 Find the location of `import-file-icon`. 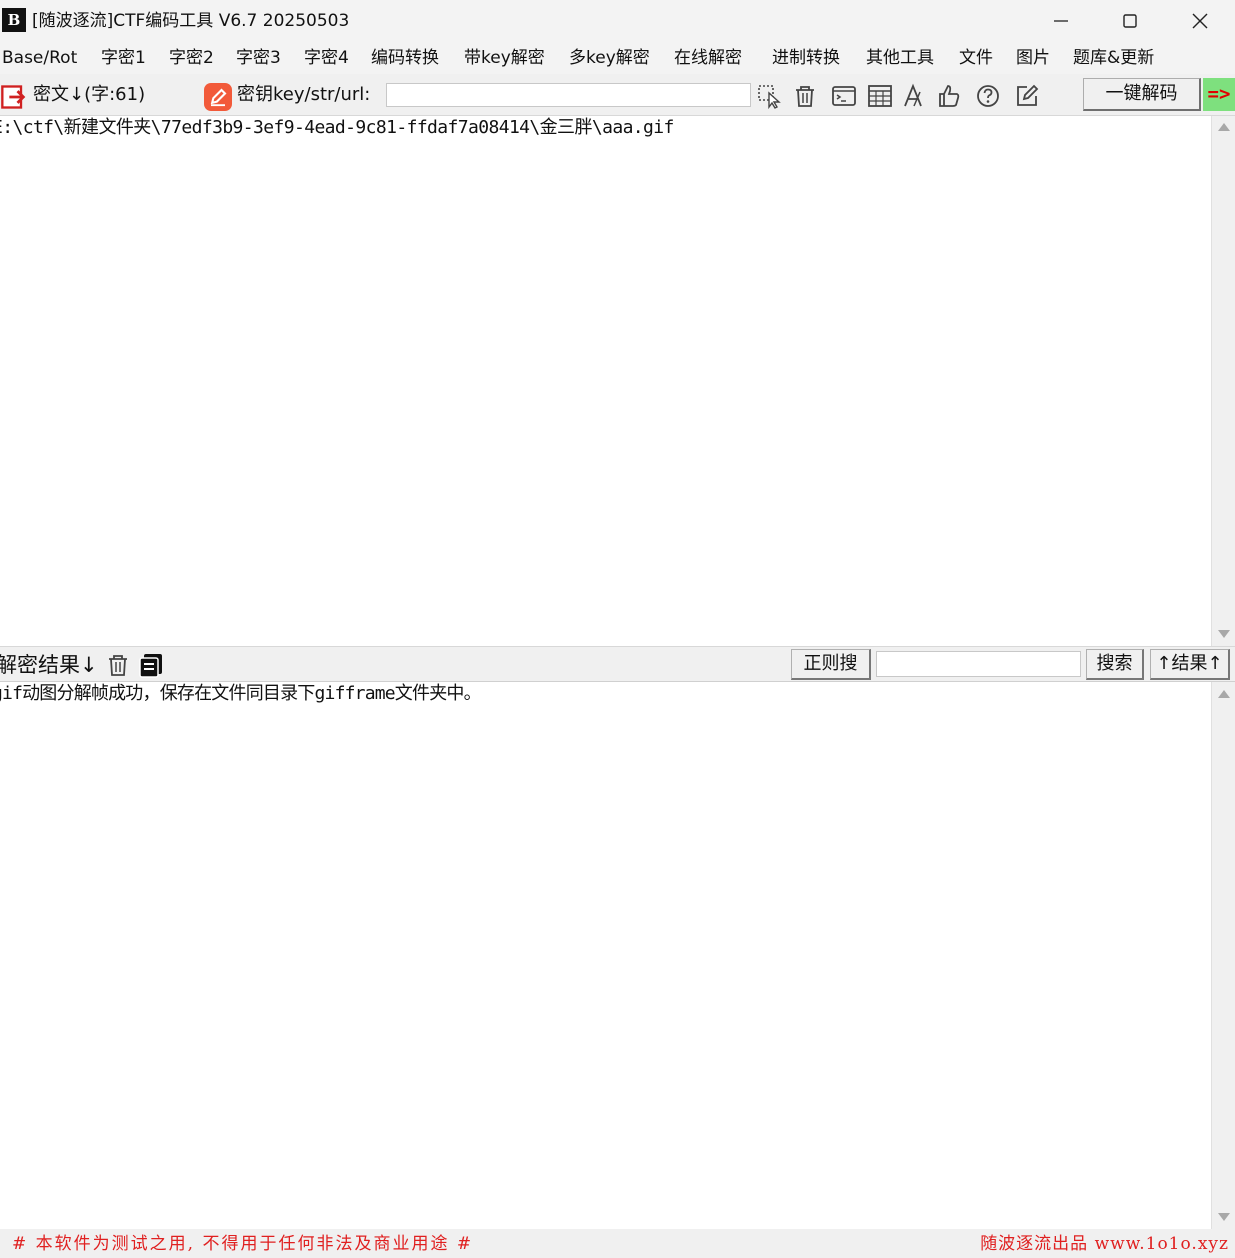

import-file-icon is located at coordinates (13, 96).